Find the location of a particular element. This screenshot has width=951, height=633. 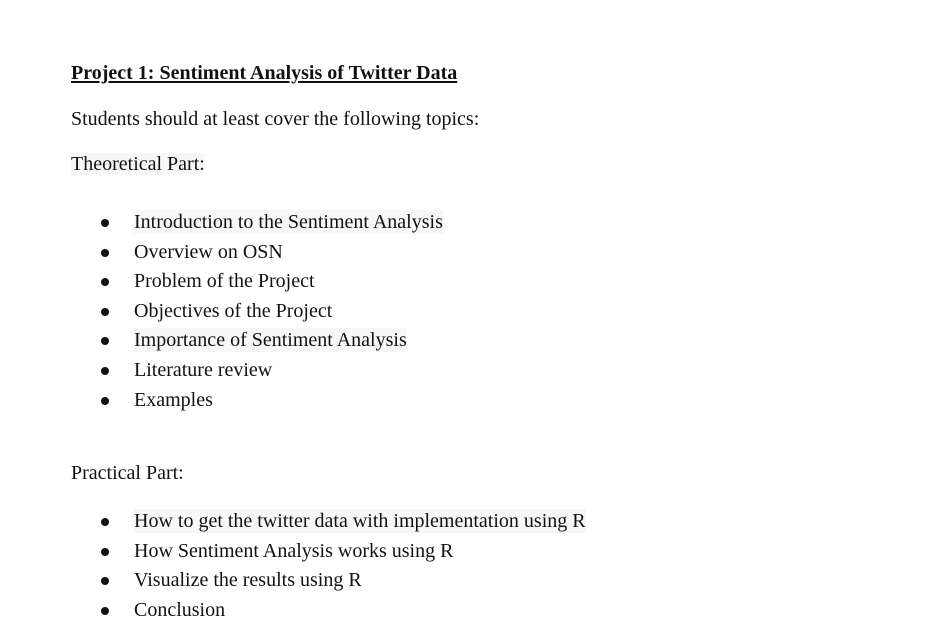

list-item-label: Problem of the Project is located at coordinates (224, 281).